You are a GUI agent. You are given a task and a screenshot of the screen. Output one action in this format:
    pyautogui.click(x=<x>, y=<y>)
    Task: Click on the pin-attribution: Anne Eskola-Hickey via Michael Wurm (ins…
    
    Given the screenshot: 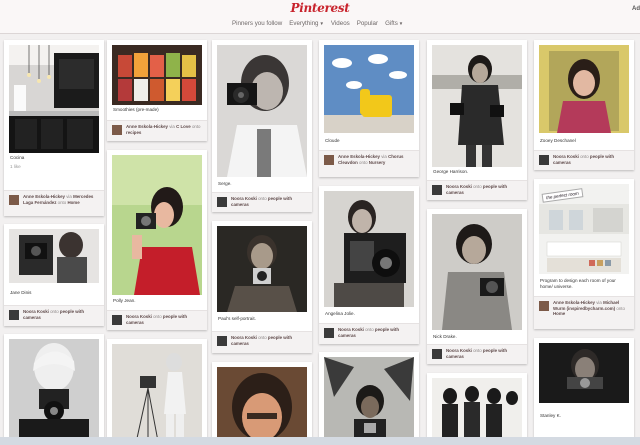 What is the action you would take?
    pyautogui.click(x=584, y=312)
    